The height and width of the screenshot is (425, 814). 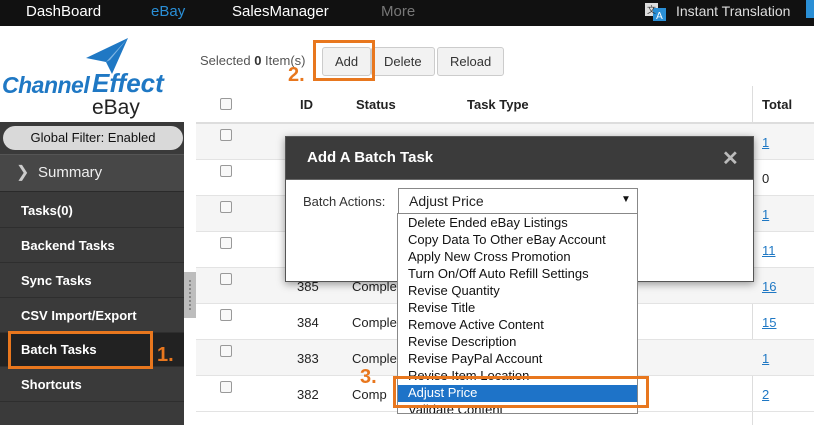 I want to click on total-link: 2, so click(x=765, y=394).